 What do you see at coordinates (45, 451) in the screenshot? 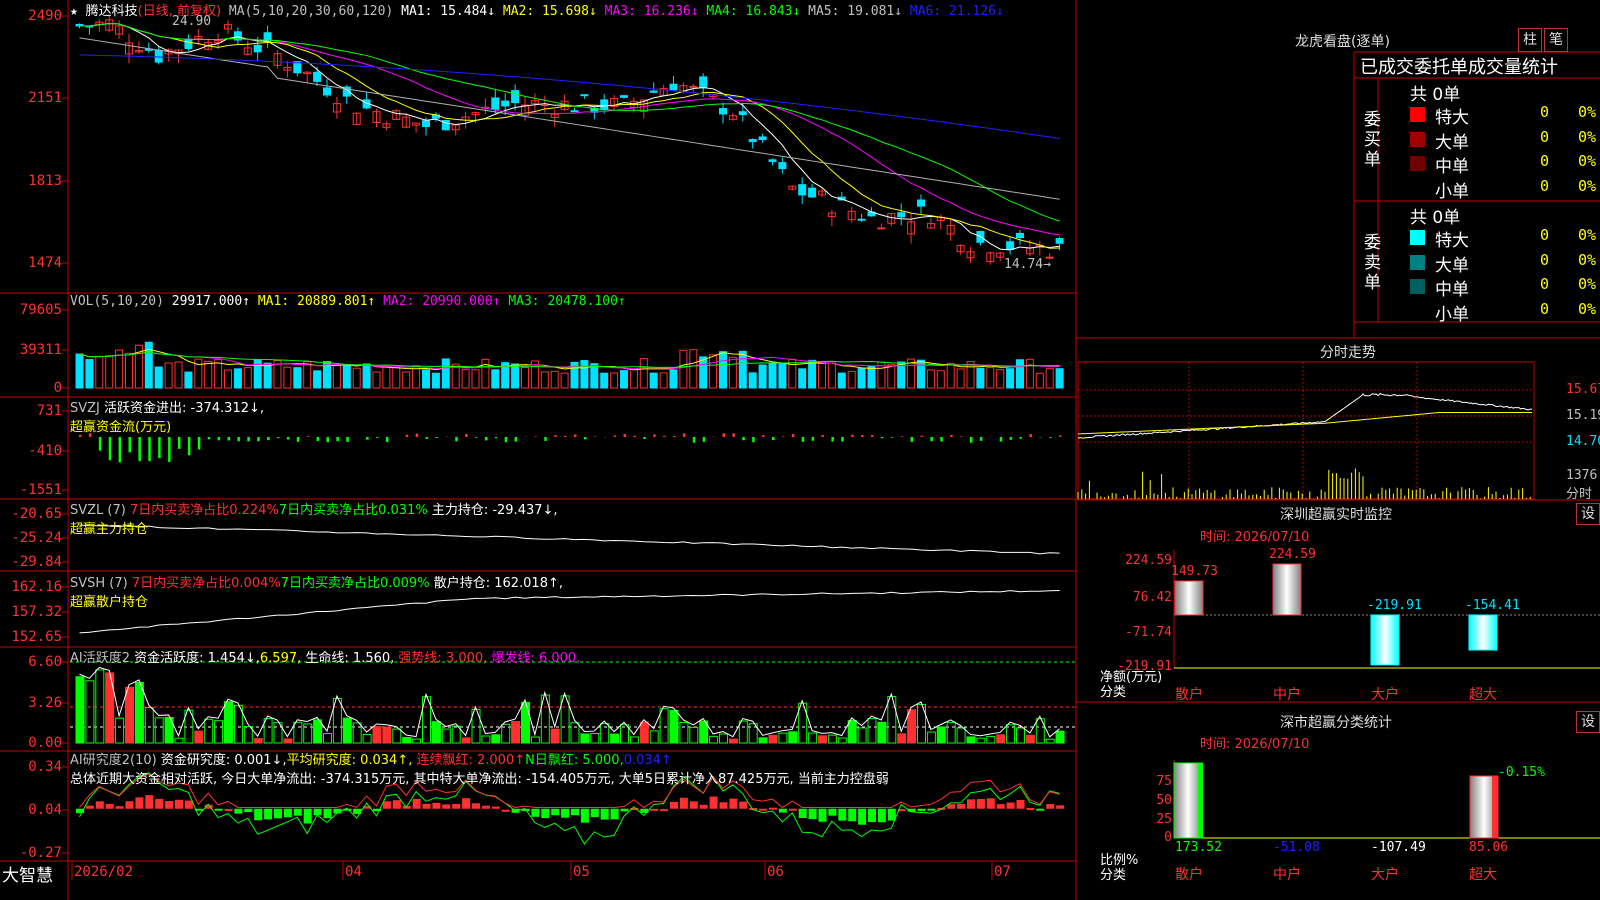
I see `y-tick-label: -410` at bounding box center [45, 451].